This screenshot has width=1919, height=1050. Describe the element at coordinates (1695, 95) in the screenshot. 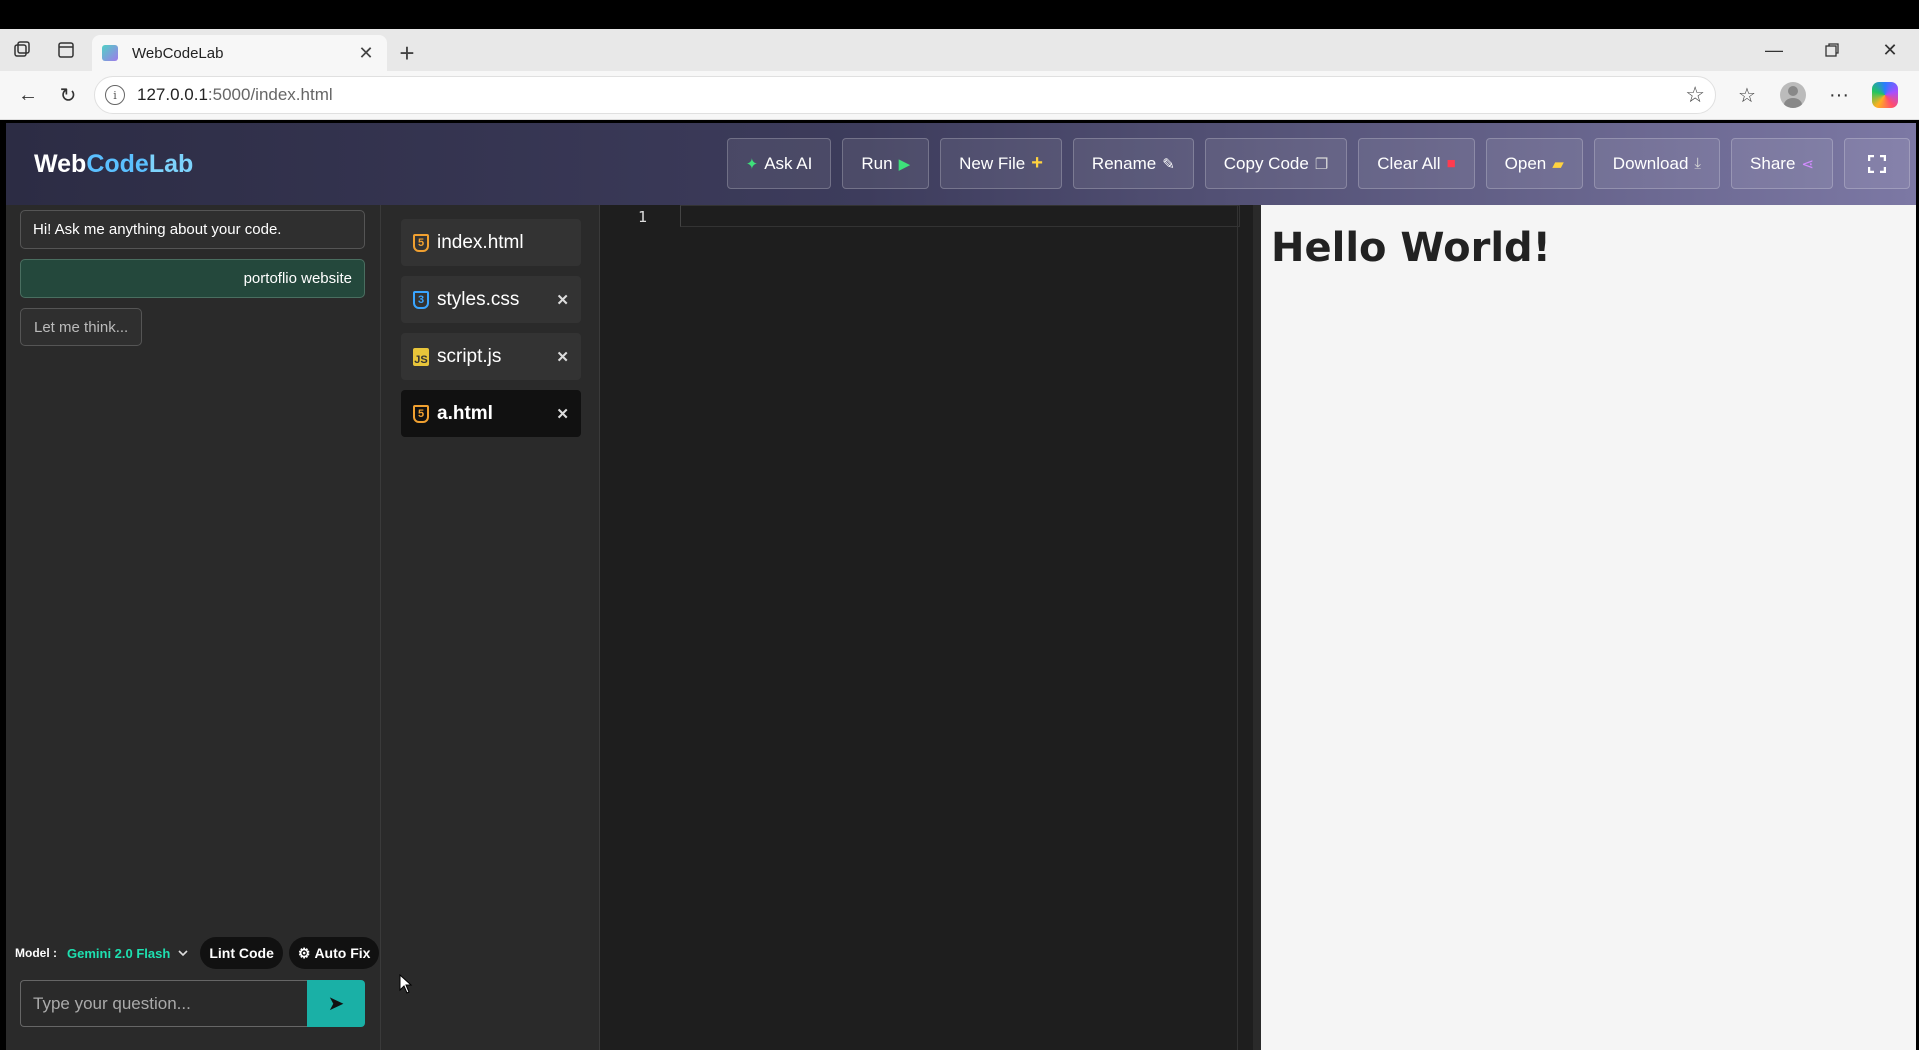

I see `favorite-star-icon: ☆` at that location.